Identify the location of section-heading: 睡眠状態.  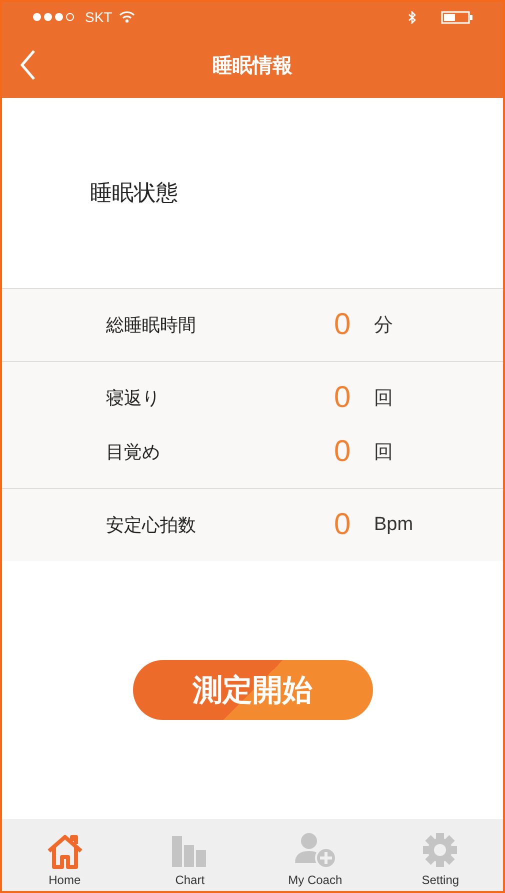
(134, 194).